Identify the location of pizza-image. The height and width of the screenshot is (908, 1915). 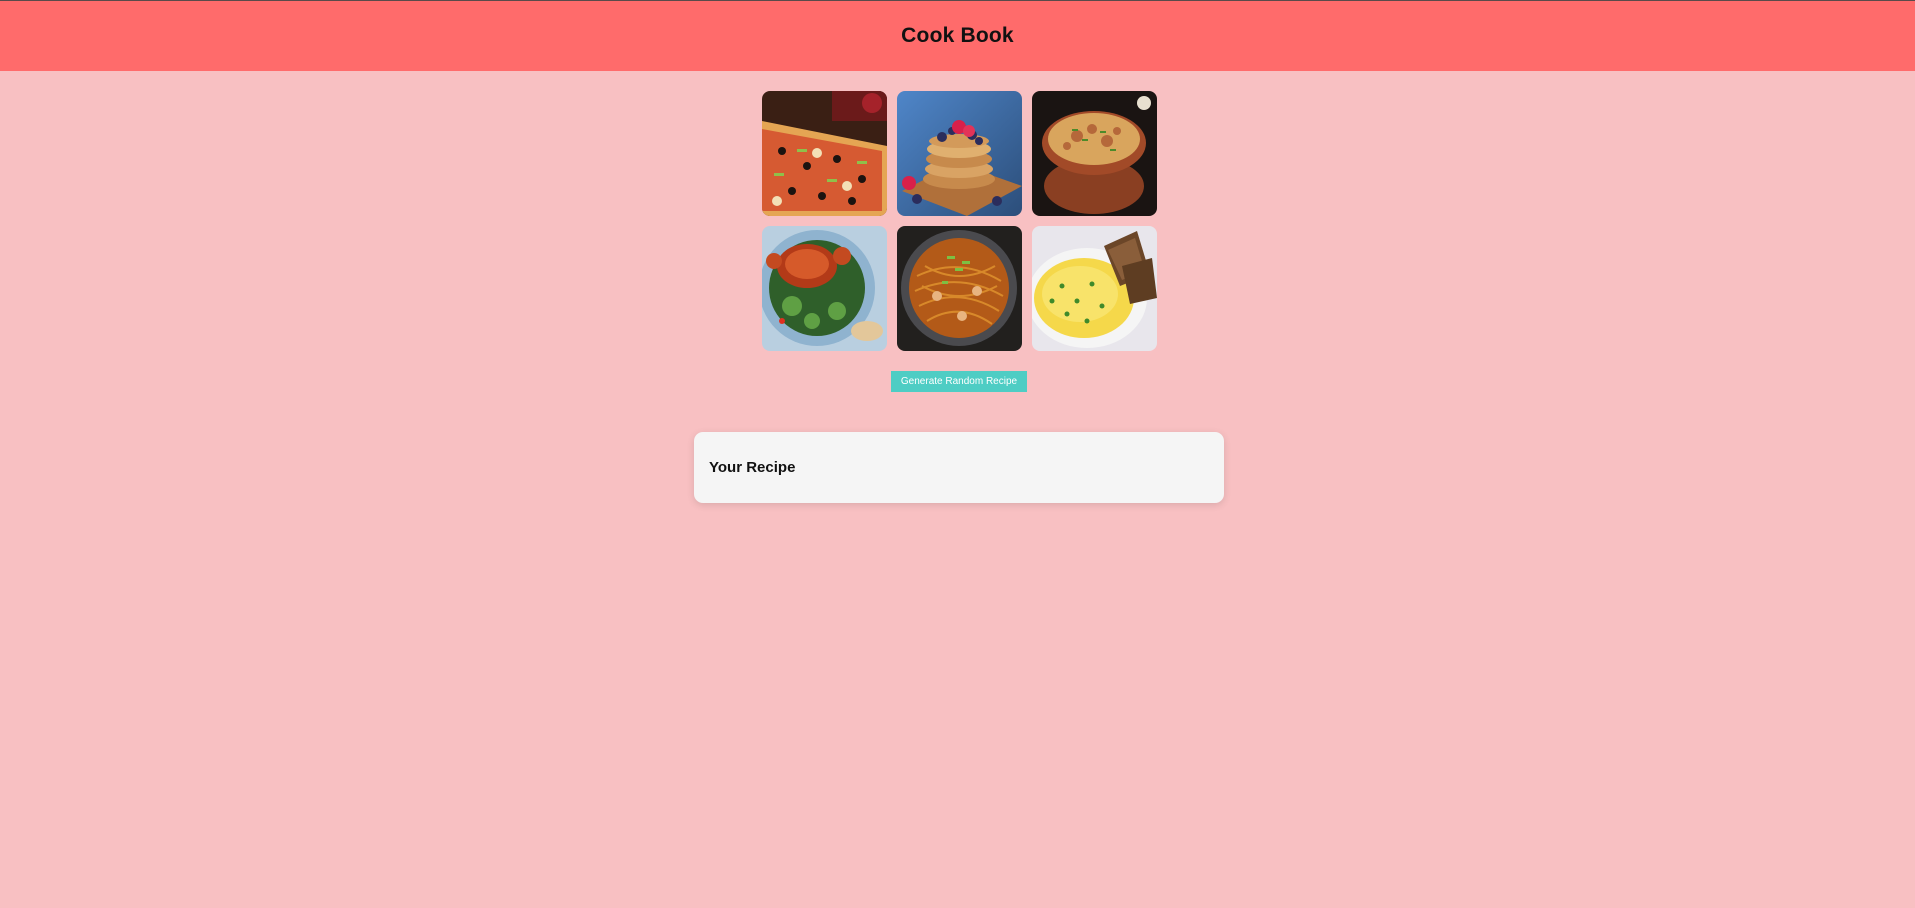
(824, 153).